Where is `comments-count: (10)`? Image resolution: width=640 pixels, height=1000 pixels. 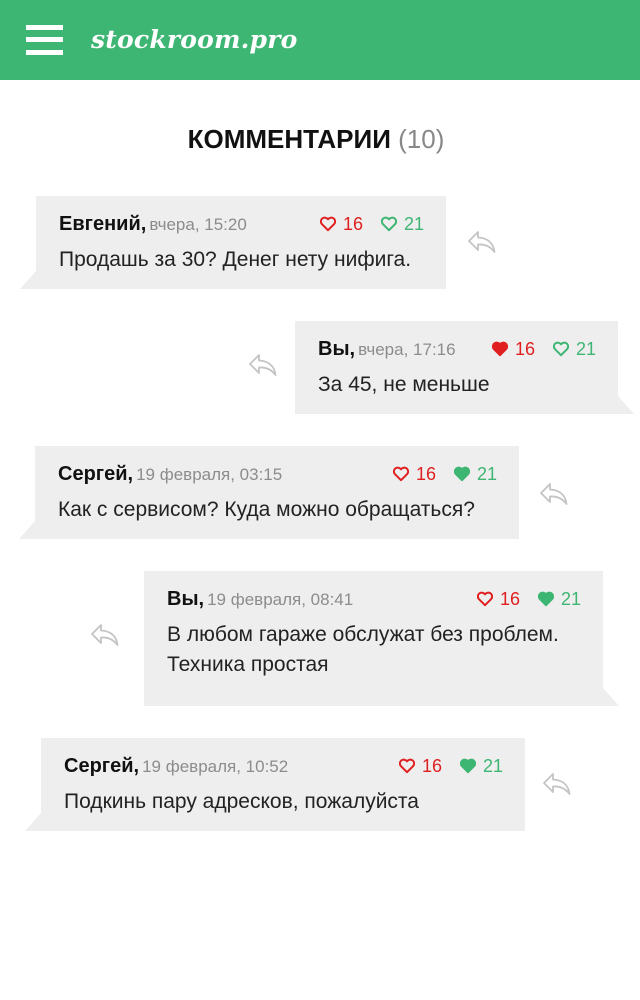
comments-count: (10) is located at coordinates (421, 139).